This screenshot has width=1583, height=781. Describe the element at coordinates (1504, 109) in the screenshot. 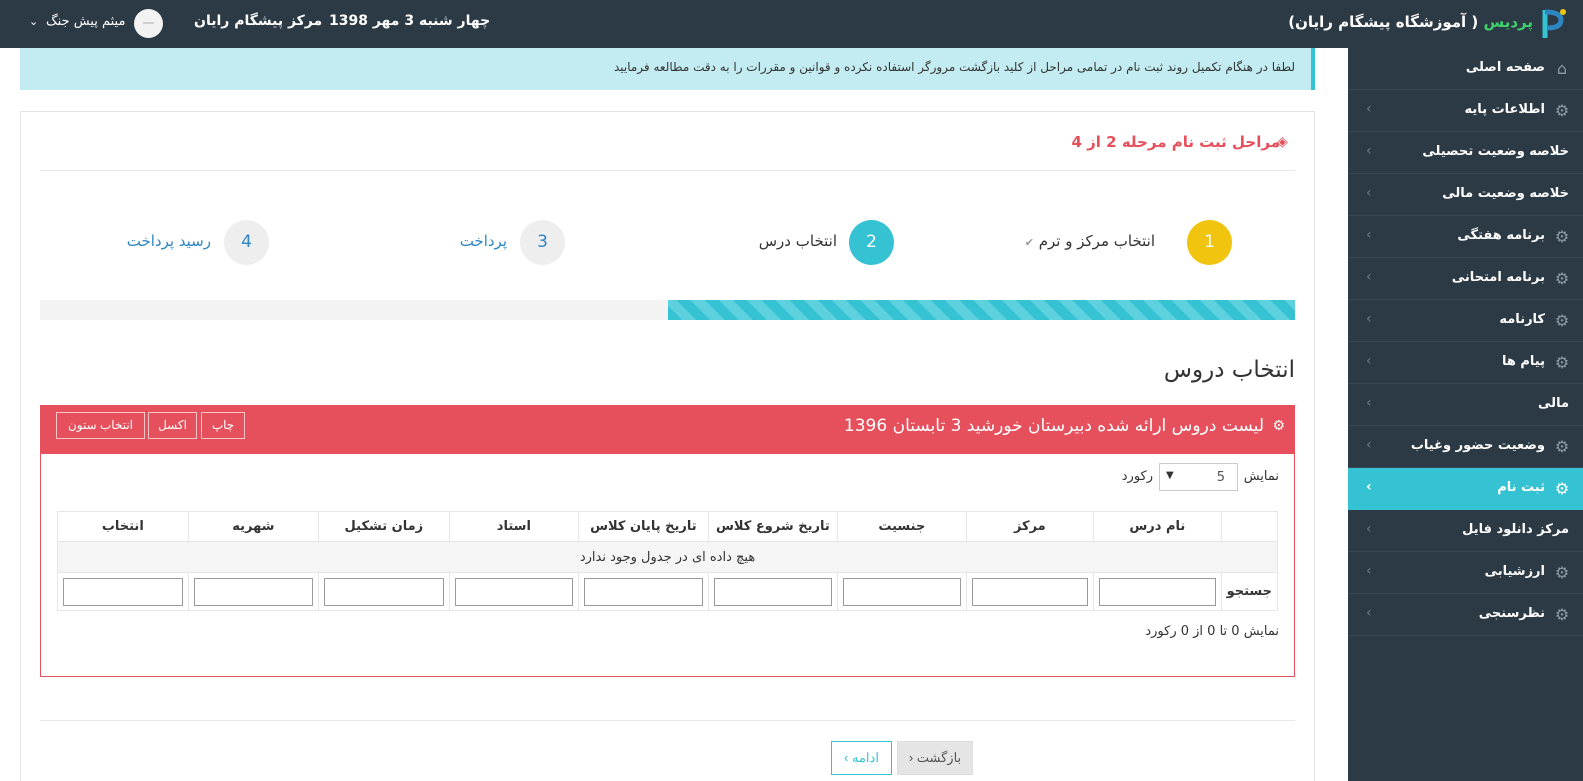

I see `sidebar-item-label: اطلاعات پایه` at that location.